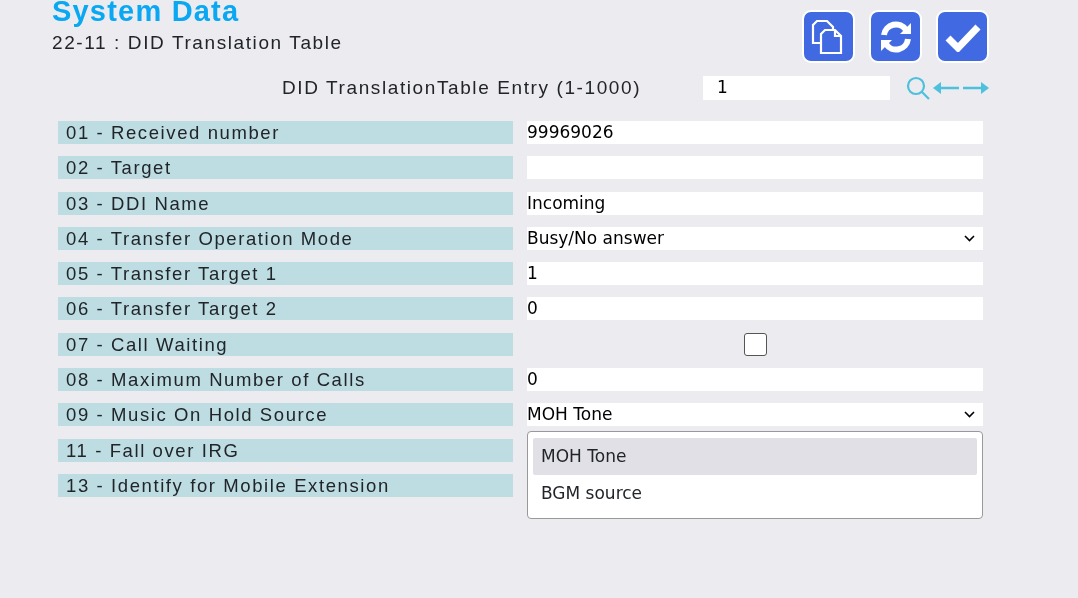  Describe the element at coordinates (796, 88) in the screenshot. I see `entry-field: 1` at that location.